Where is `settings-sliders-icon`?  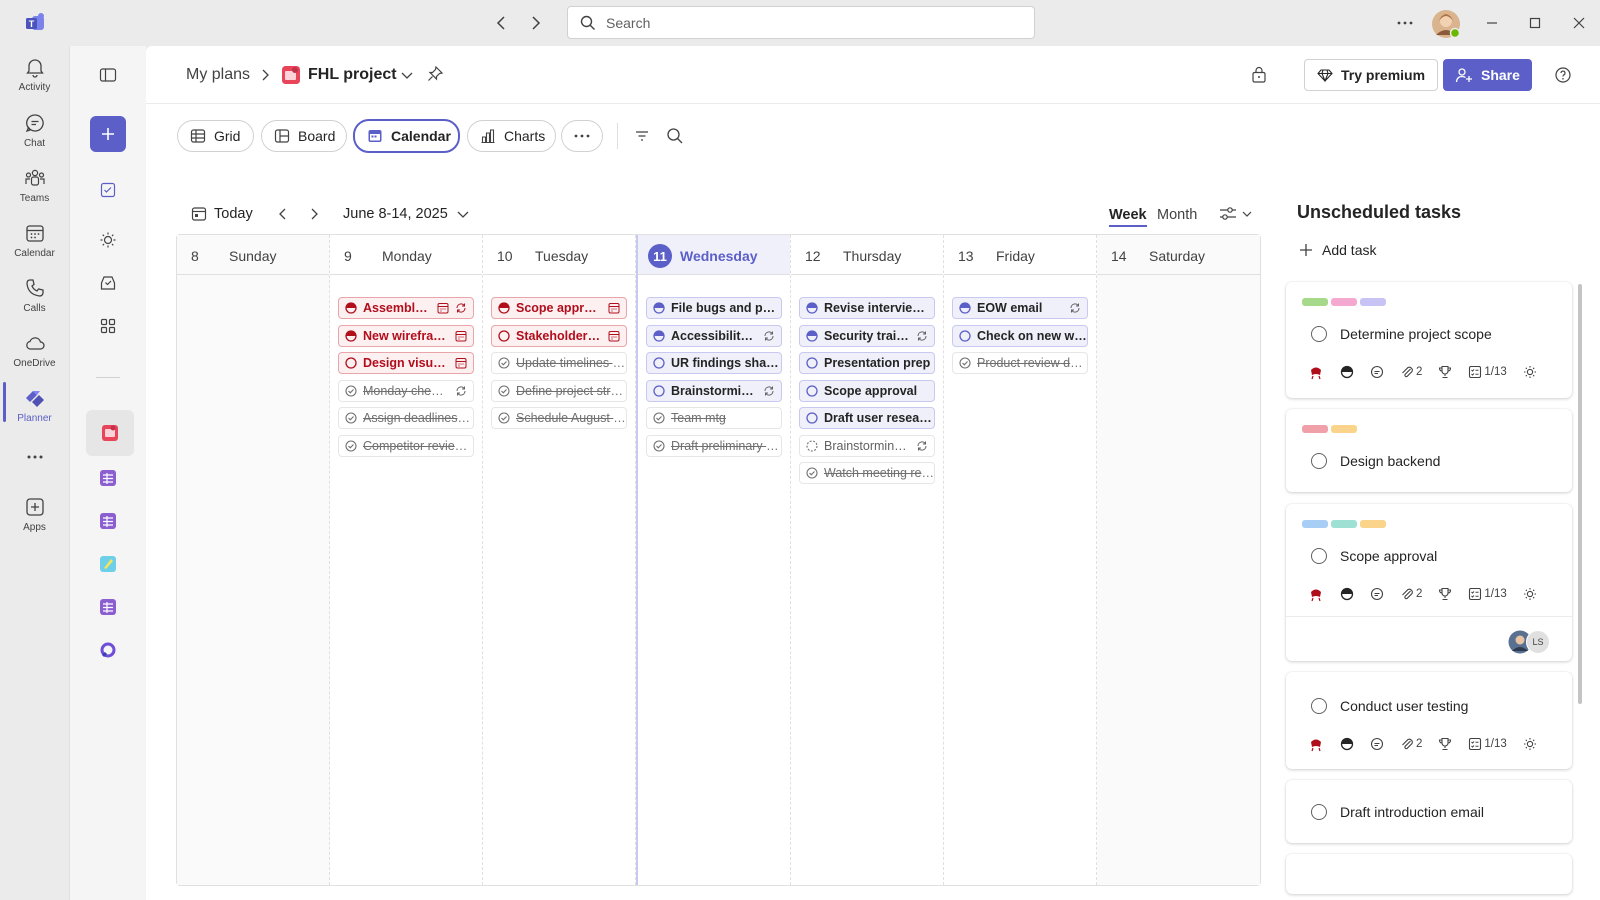
settings-sliders-icon is located at coordinates (1236, 214).